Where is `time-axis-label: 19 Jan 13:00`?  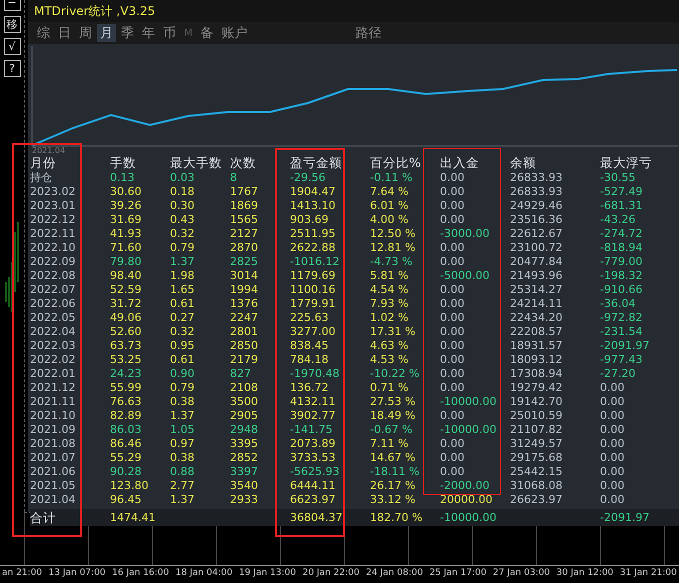
time-axis-label: 19 Jan 13:00 is located at coordinates (267, 573).